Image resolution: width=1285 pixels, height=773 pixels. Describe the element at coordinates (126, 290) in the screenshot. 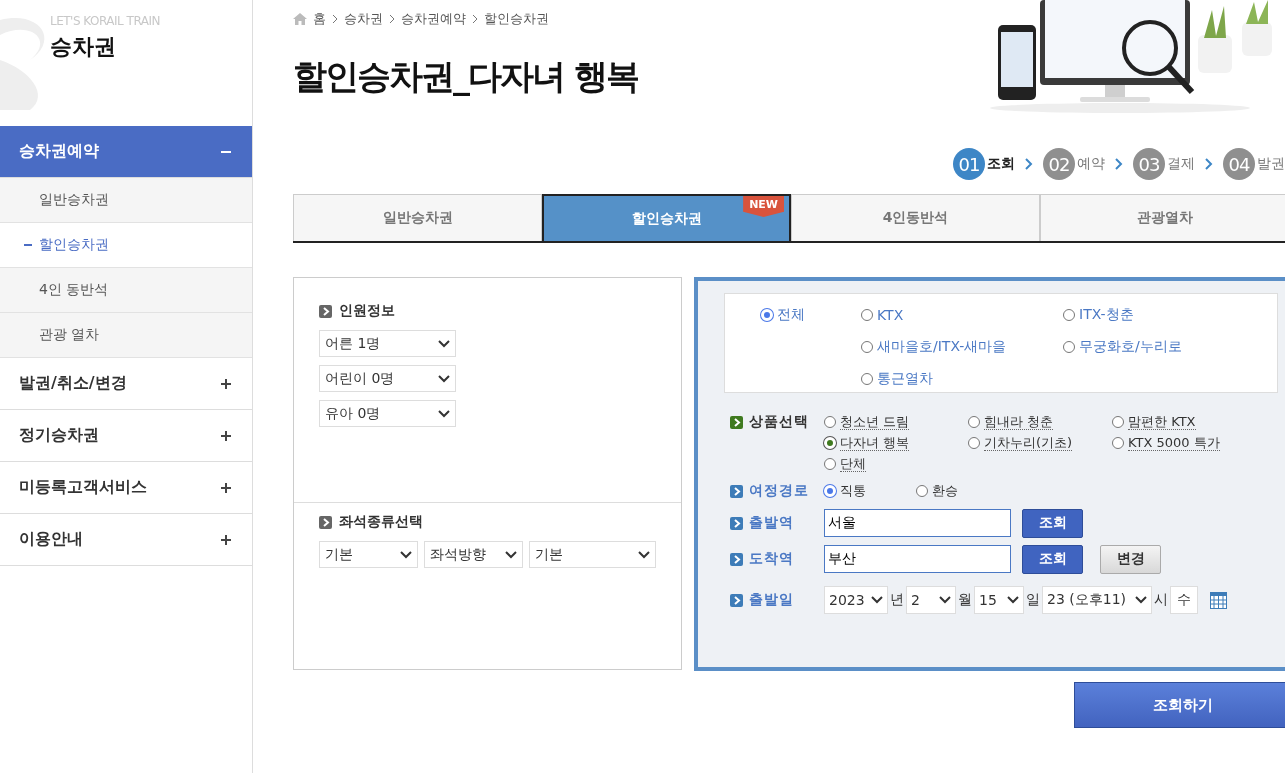

I see `sidebar-subitem: 4인 동반석` at that location.